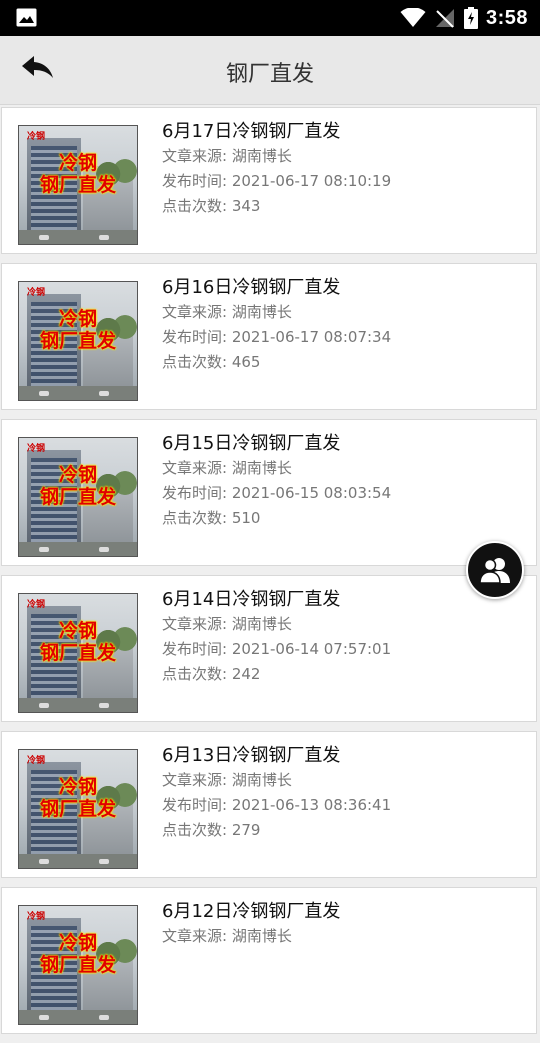 The width and height of the screenshot is (540, 1043). What do you see at coordinates (251, 911) in the screenshot?
I see `article-title: 6月12日冷钢钢厂直发` at bounding box center [251, 911].